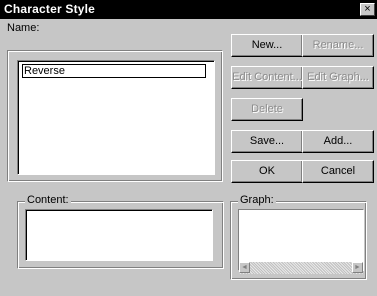  What do you see at coordinates (301, 241) in the screenshot?
I see `graph-box: ◄ ►` at bounding box center [301, 241].